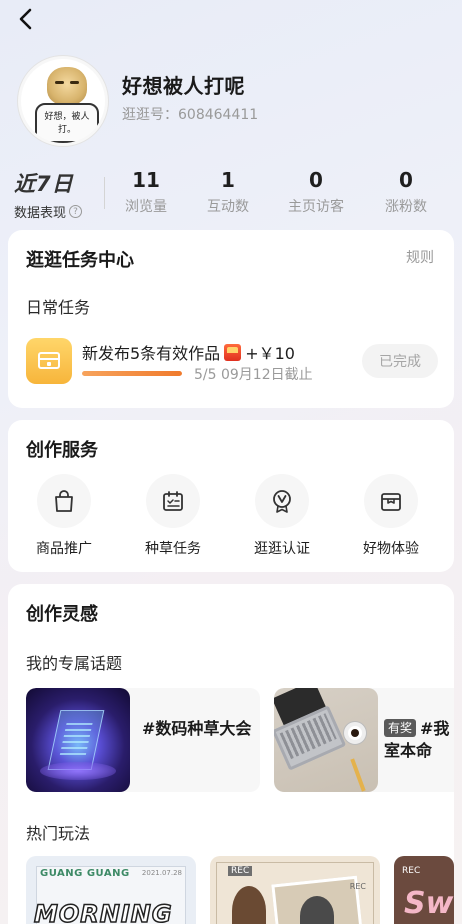 The height and width of the screenshot is (924, 462). What do you see at coordinates (416, 740) in the screenshot?
I see `topic-title: 有奖 #我 室本命` at bounding box center [416, 740].